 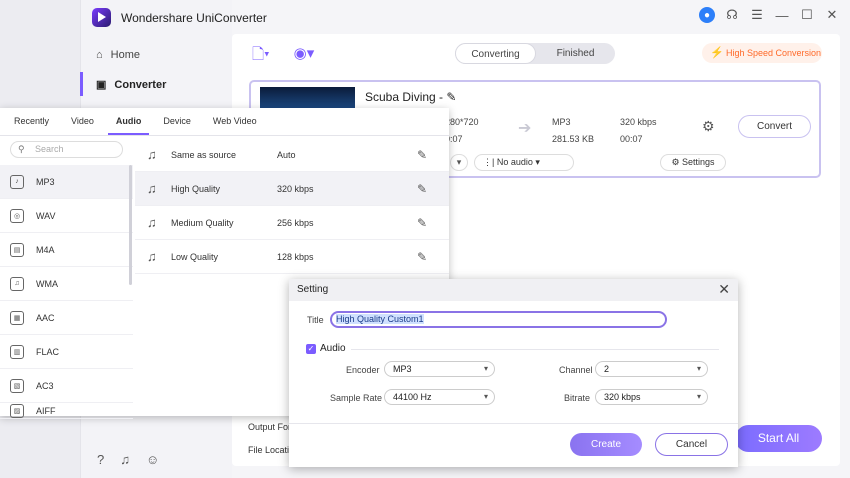 What do you see at coordinates (782, 15) in the screenshot?
I see `minimize-icon: —` at bounding box center [782, 15].